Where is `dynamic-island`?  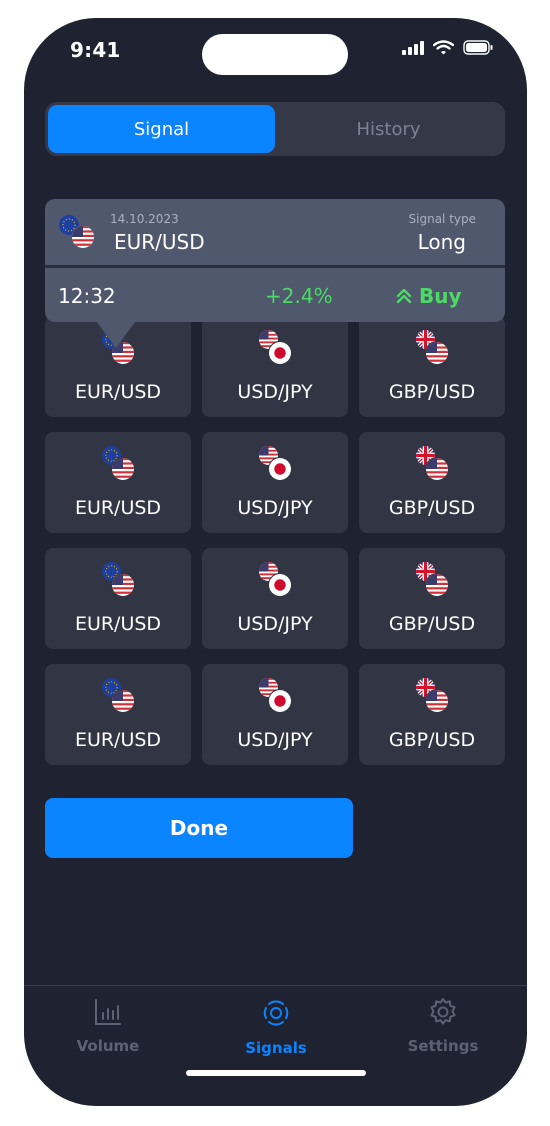
dynamic-island is located at coordinates (275, 54).